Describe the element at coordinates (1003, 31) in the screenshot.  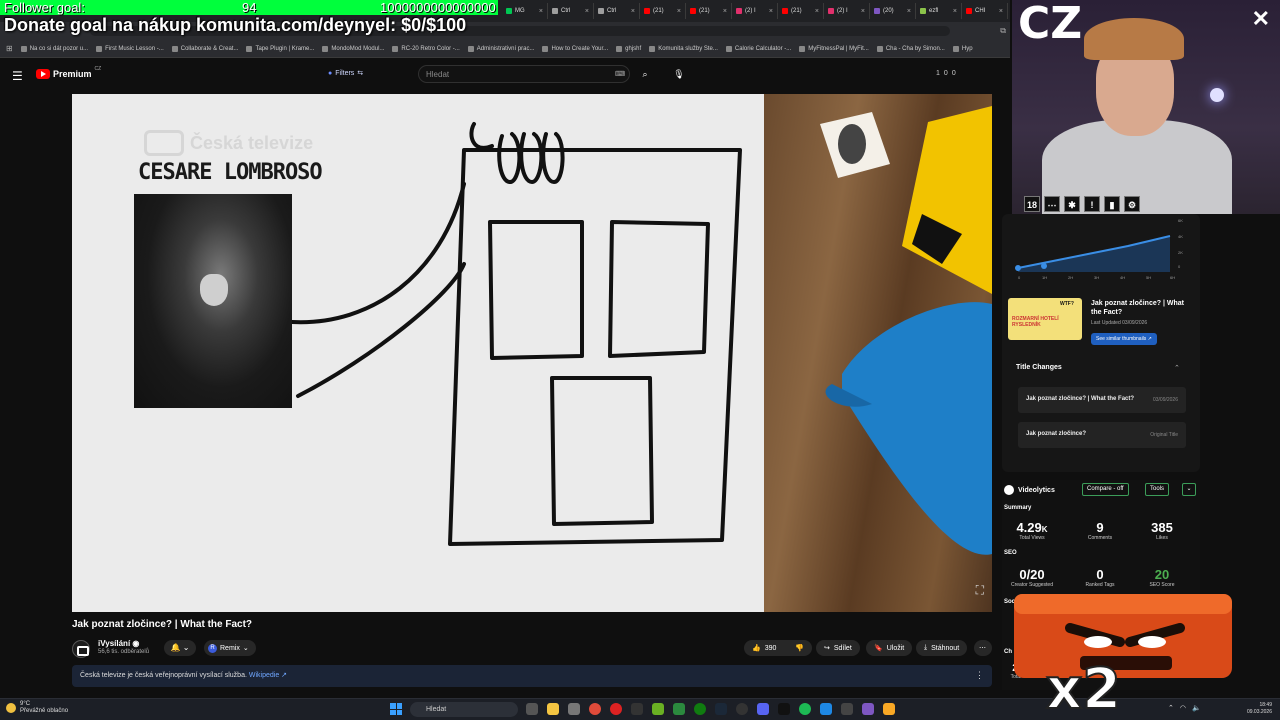
I see `extensions-icon: ⧉` at that location.